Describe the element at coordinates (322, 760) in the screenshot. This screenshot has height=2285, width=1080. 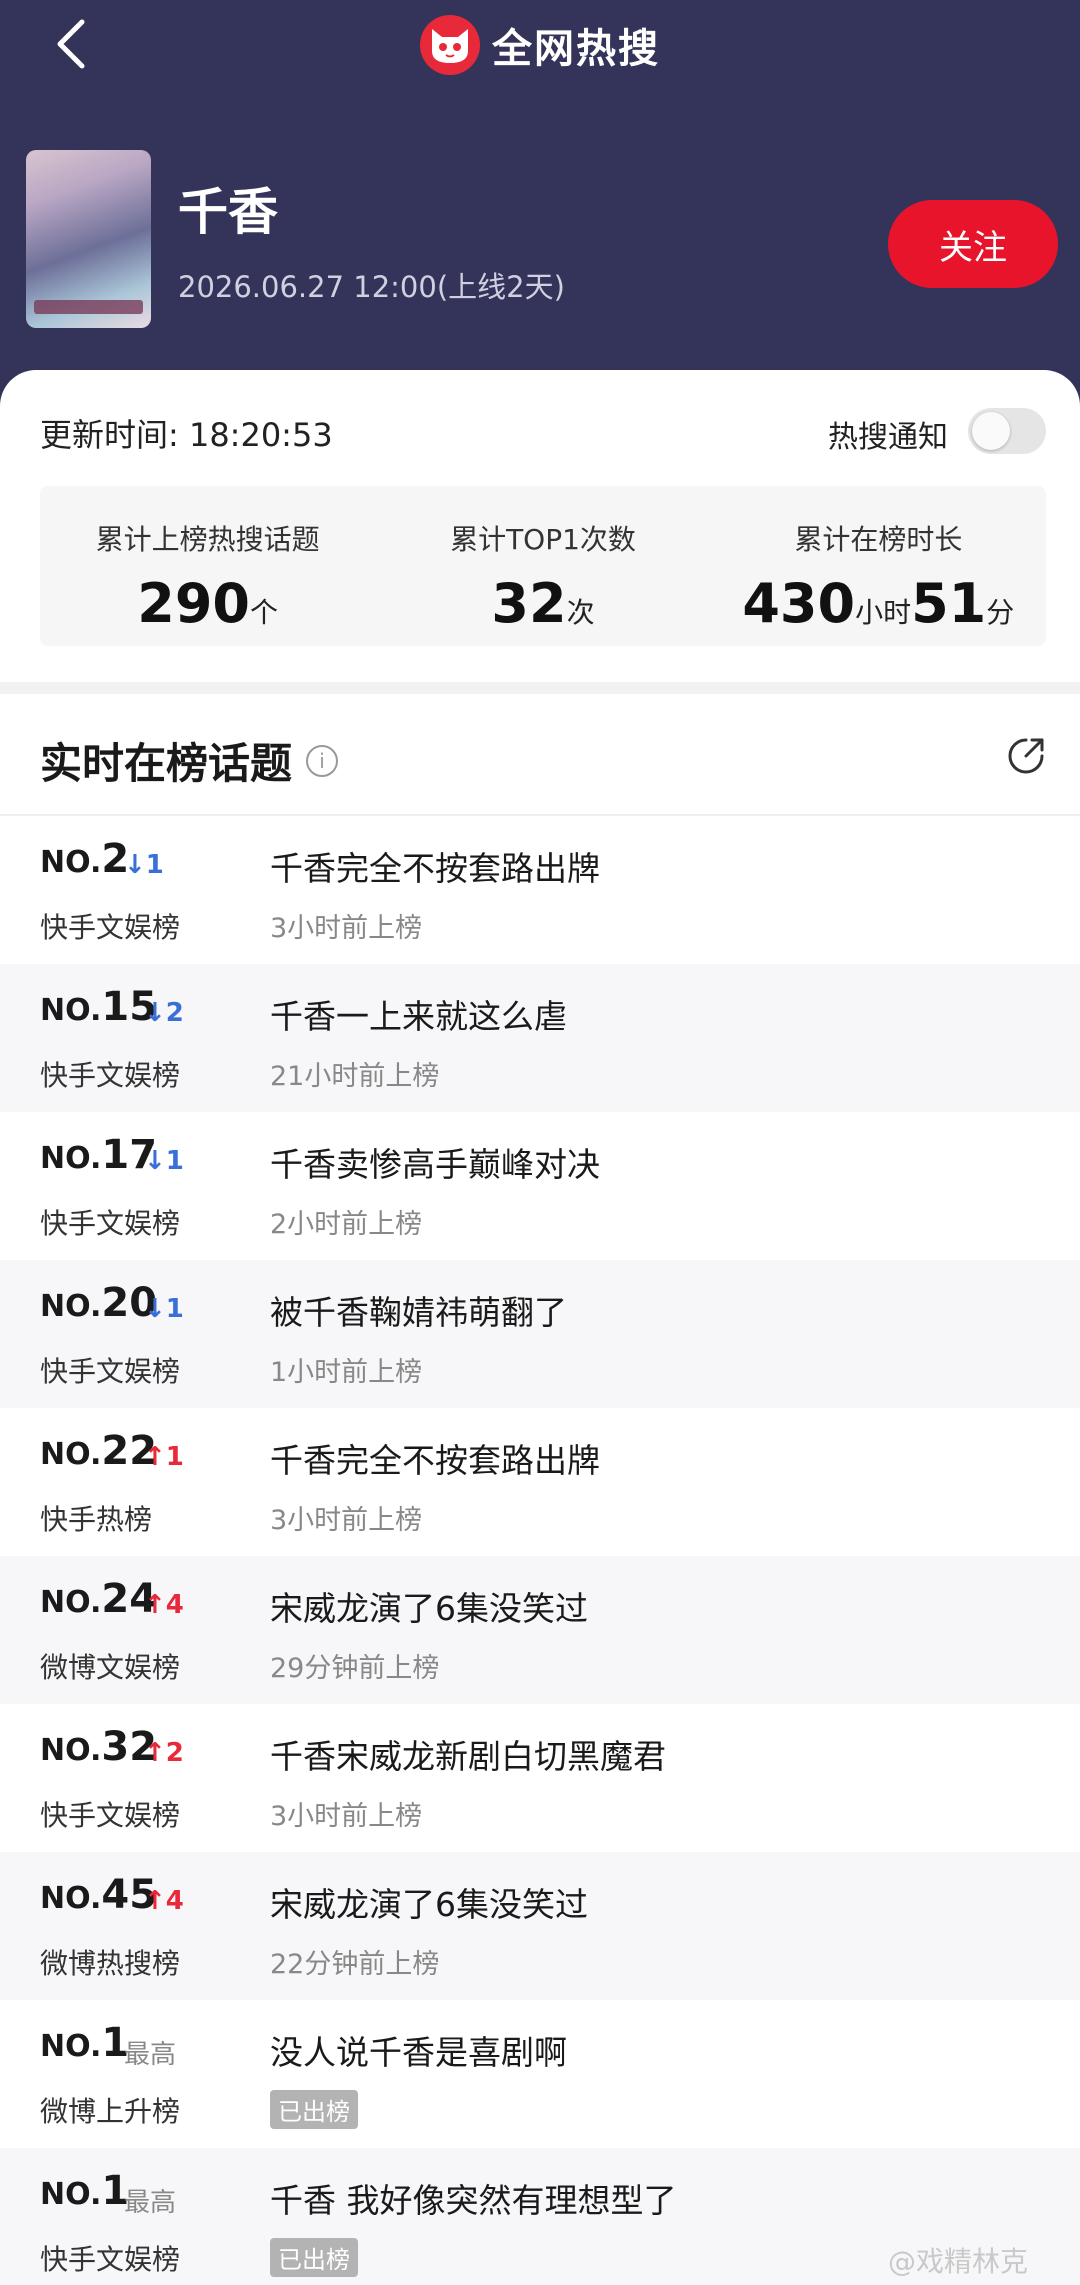
I see `info-icon: i` at that location.